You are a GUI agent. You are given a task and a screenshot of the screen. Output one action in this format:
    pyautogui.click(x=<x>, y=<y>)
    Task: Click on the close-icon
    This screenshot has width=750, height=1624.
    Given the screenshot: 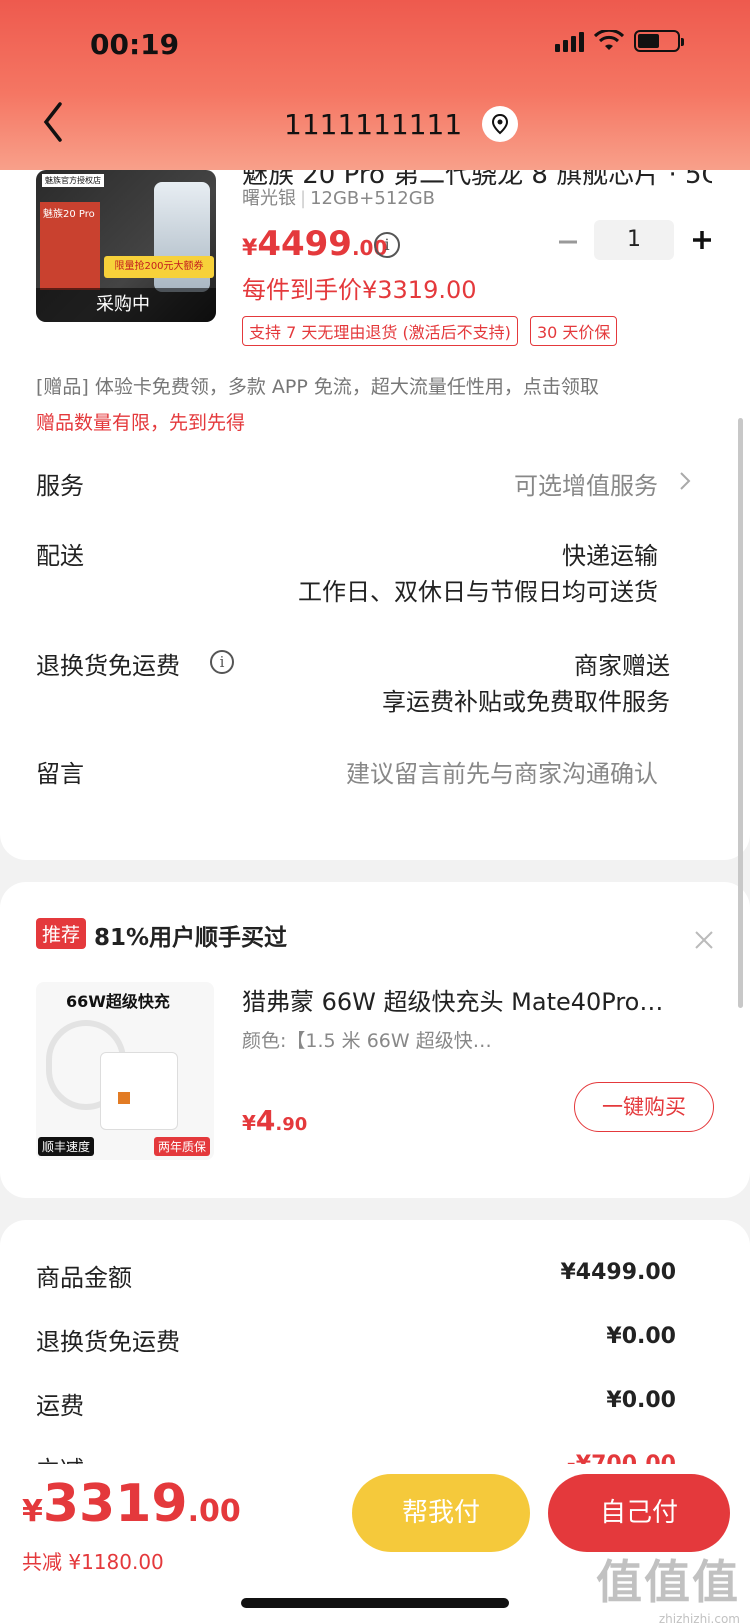 What is the action you would take?
    pyautogui.click(x=704, y=940)
    